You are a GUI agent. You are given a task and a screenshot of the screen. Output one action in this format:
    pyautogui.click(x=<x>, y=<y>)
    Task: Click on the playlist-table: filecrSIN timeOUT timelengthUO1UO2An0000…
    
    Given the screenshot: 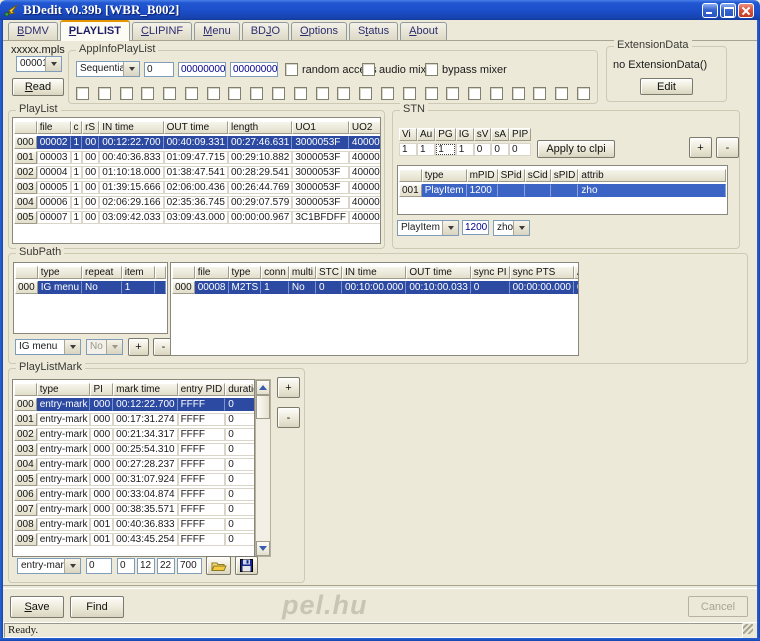 What is the action you would take?
    pyautogui.click(x=196, y=180)
    